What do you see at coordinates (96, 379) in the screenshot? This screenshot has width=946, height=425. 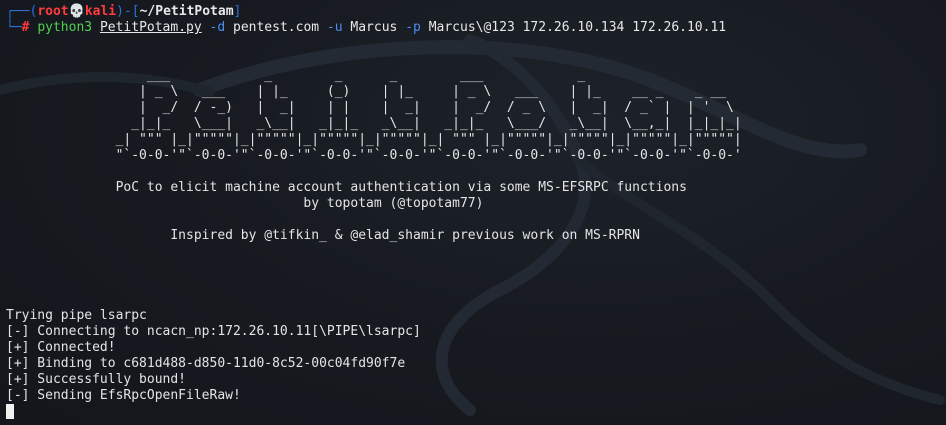 I see `output-line: [+] Successfully bound!` at bounding box center [96, 379].